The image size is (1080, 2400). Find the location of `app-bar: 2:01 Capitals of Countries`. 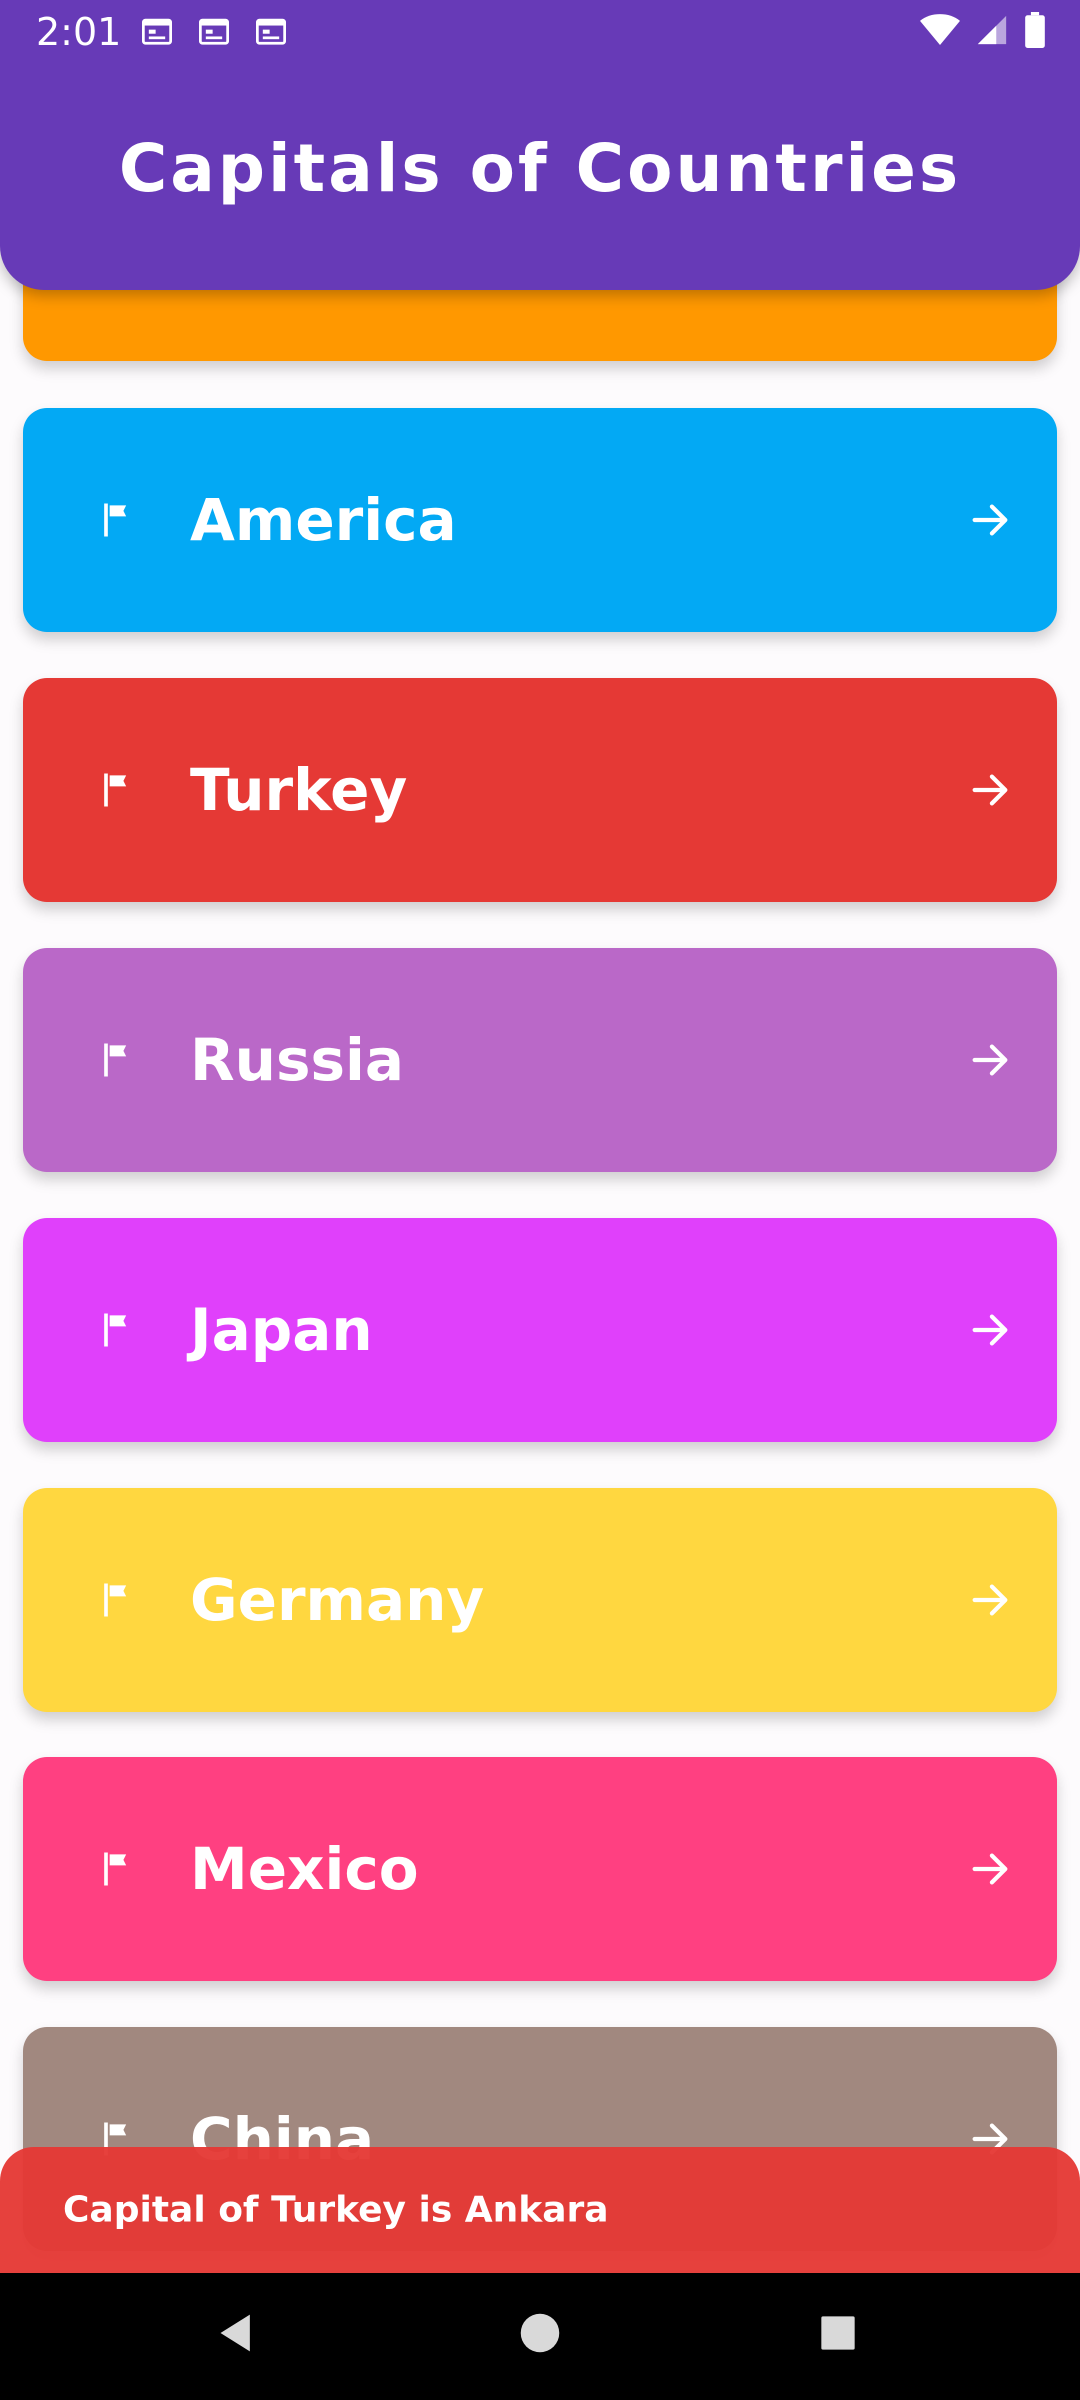

app-bar: 2:01 Capitals of Countries is located at coordinates (540, 145).